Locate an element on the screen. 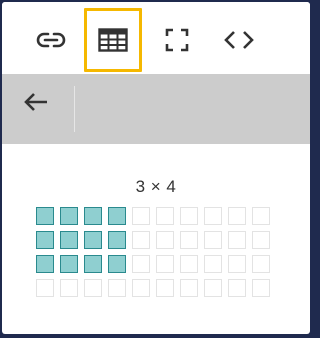  fullscreen-button is located at coordinates (177, 40).